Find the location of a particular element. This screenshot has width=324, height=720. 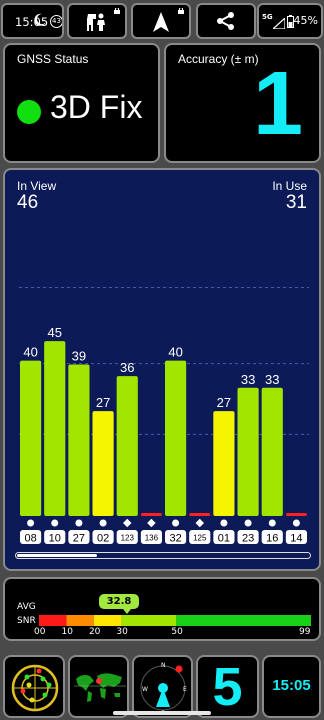

prn-label: 136 is located at coordinates (152, 538).